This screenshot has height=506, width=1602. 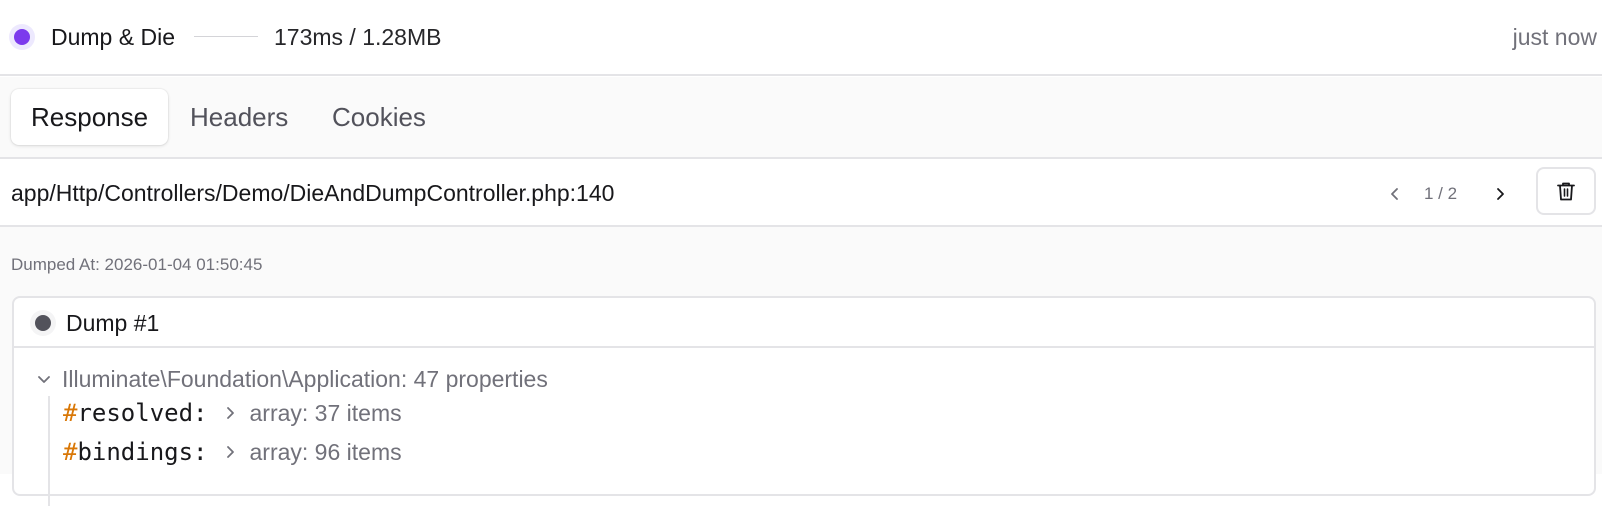 I want to click on chevron-left-icon, so click(x=1394, y=194).